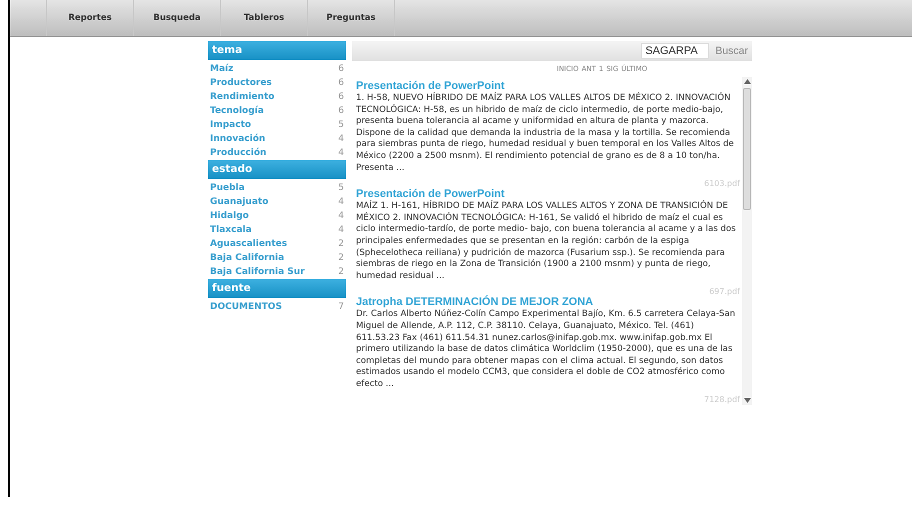 The width and height of the screenshot is (912, 505). I want to click on facet-link: Baja California, so click(247, 258).